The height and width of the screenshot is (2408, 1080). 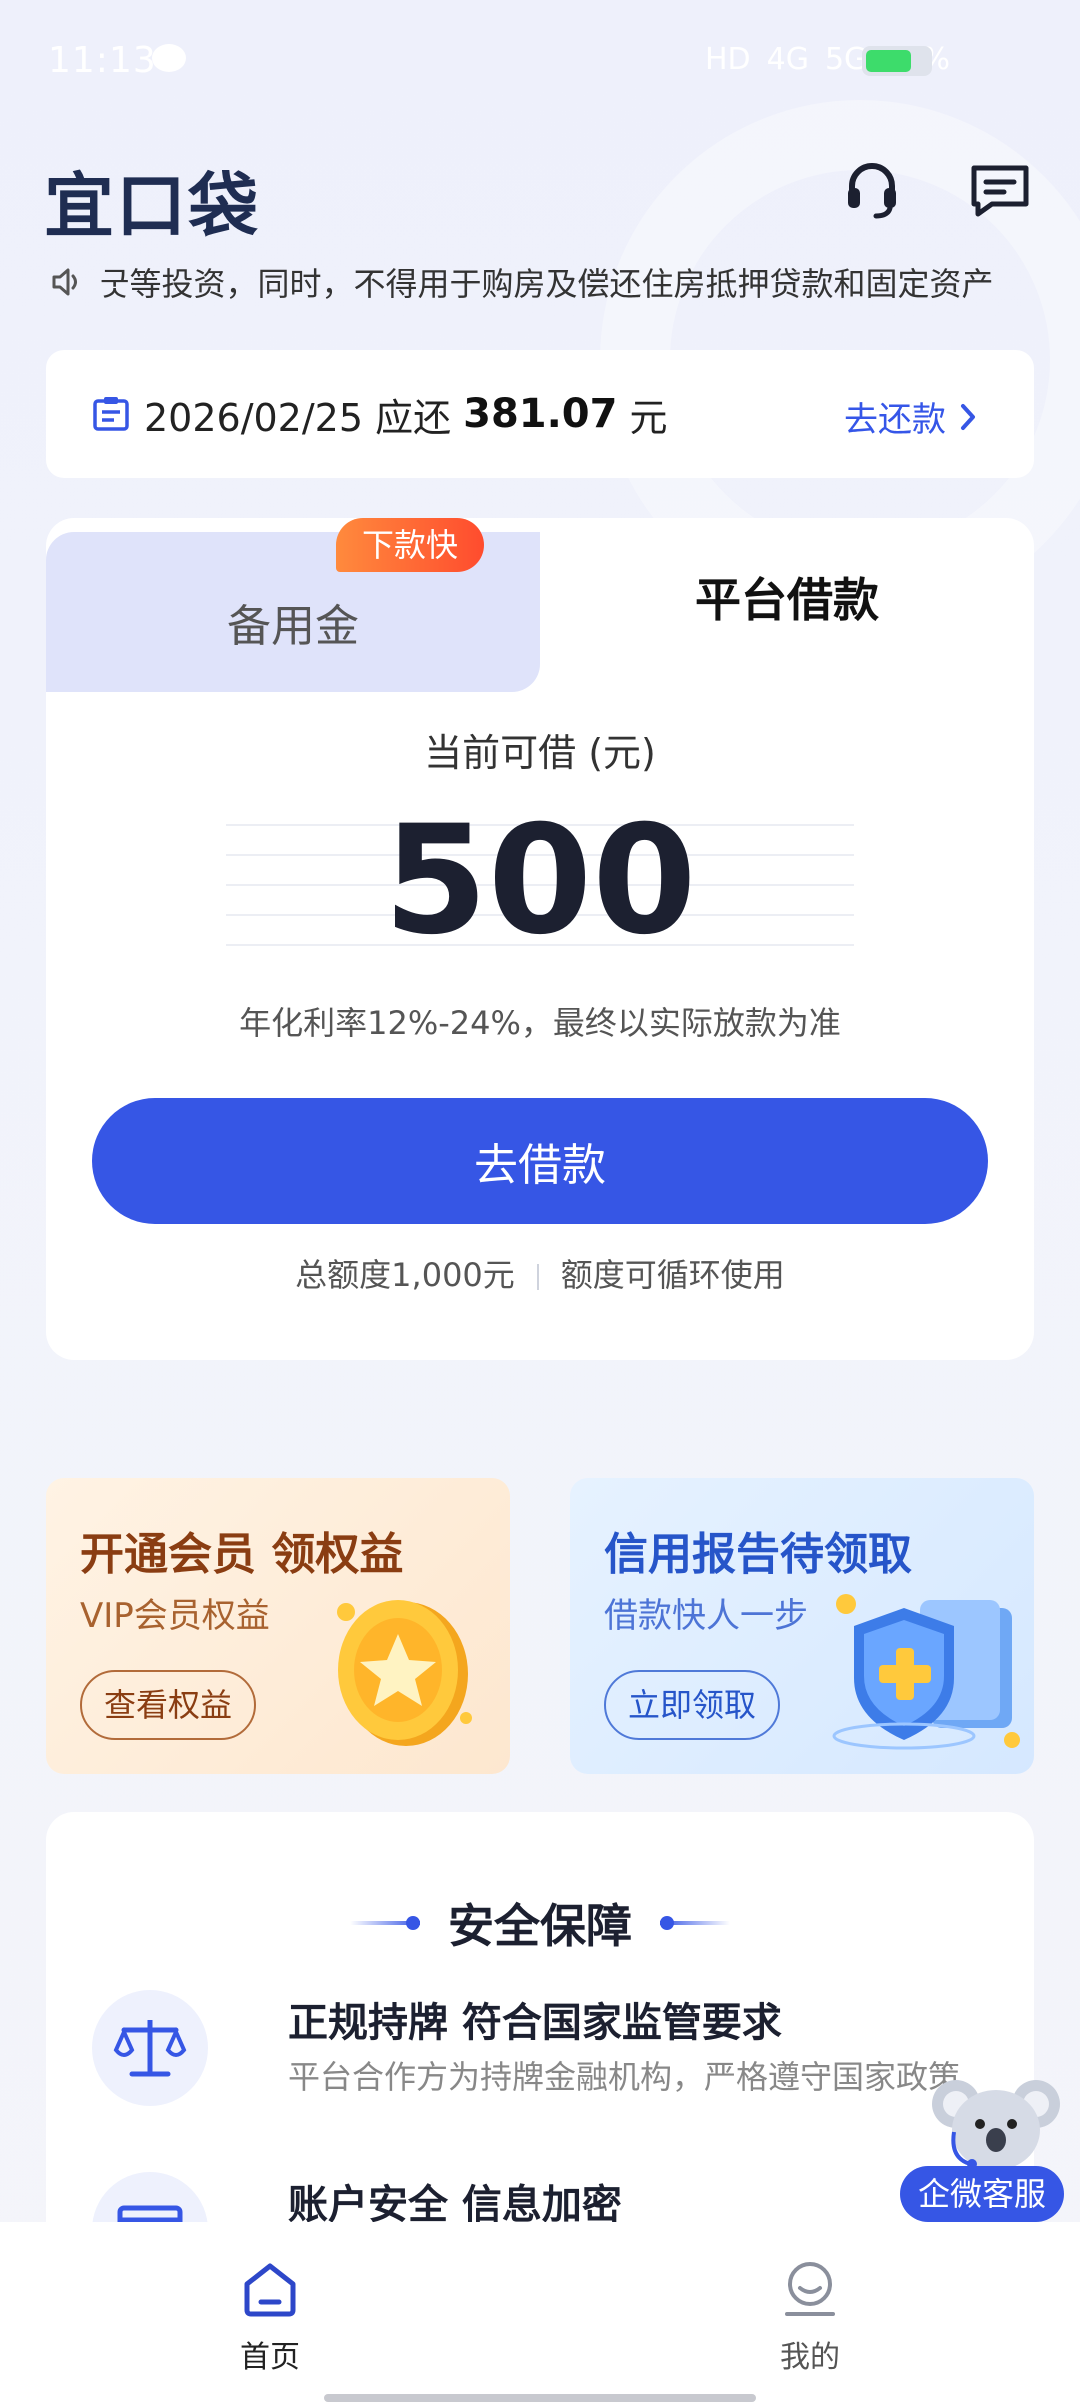 What do you see at coordinates (540, 753) in the screenshot?
I see `available-title: 当前可借 (元)` at bounding box center [540, 753].